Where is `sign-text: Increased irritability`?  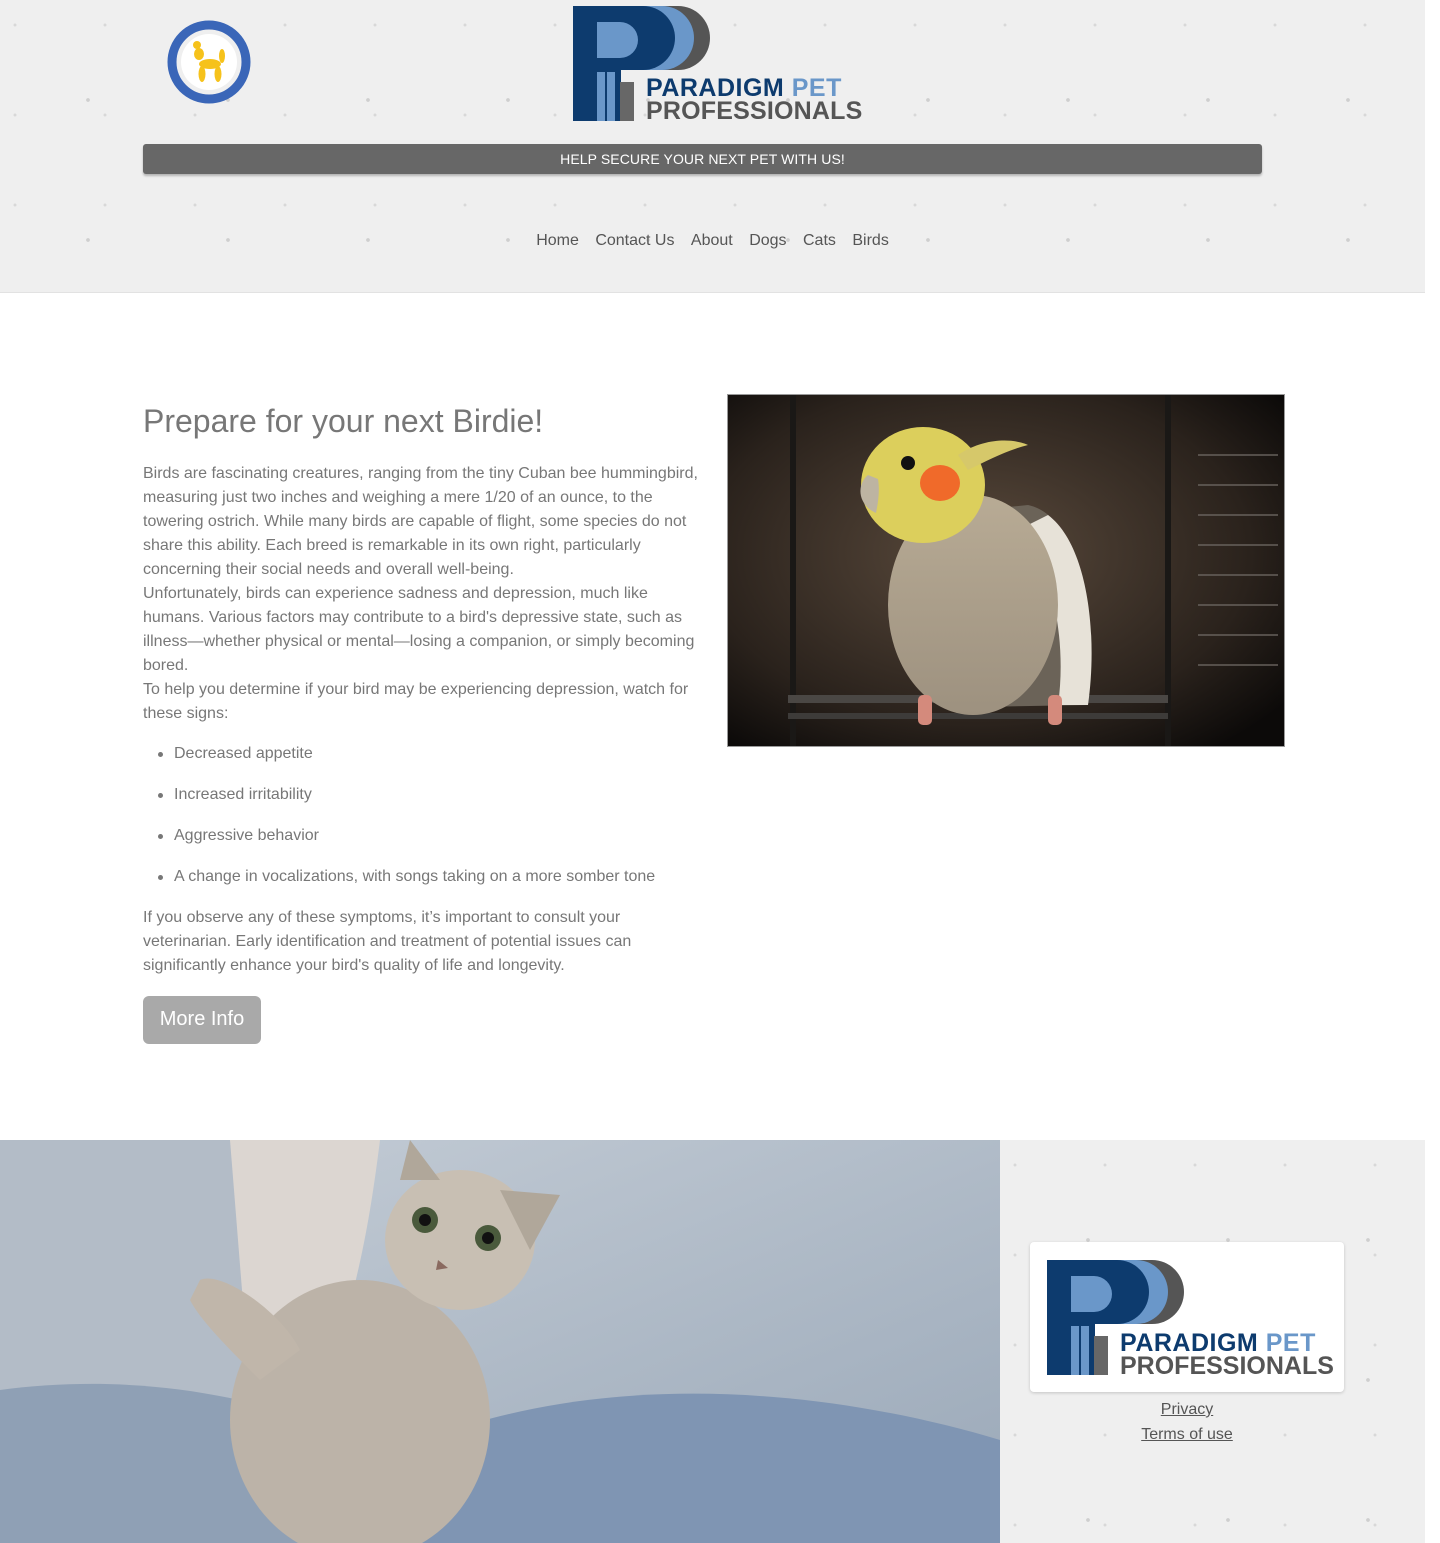 sign-text: Increased irritability is located at coordinates (243, 794).